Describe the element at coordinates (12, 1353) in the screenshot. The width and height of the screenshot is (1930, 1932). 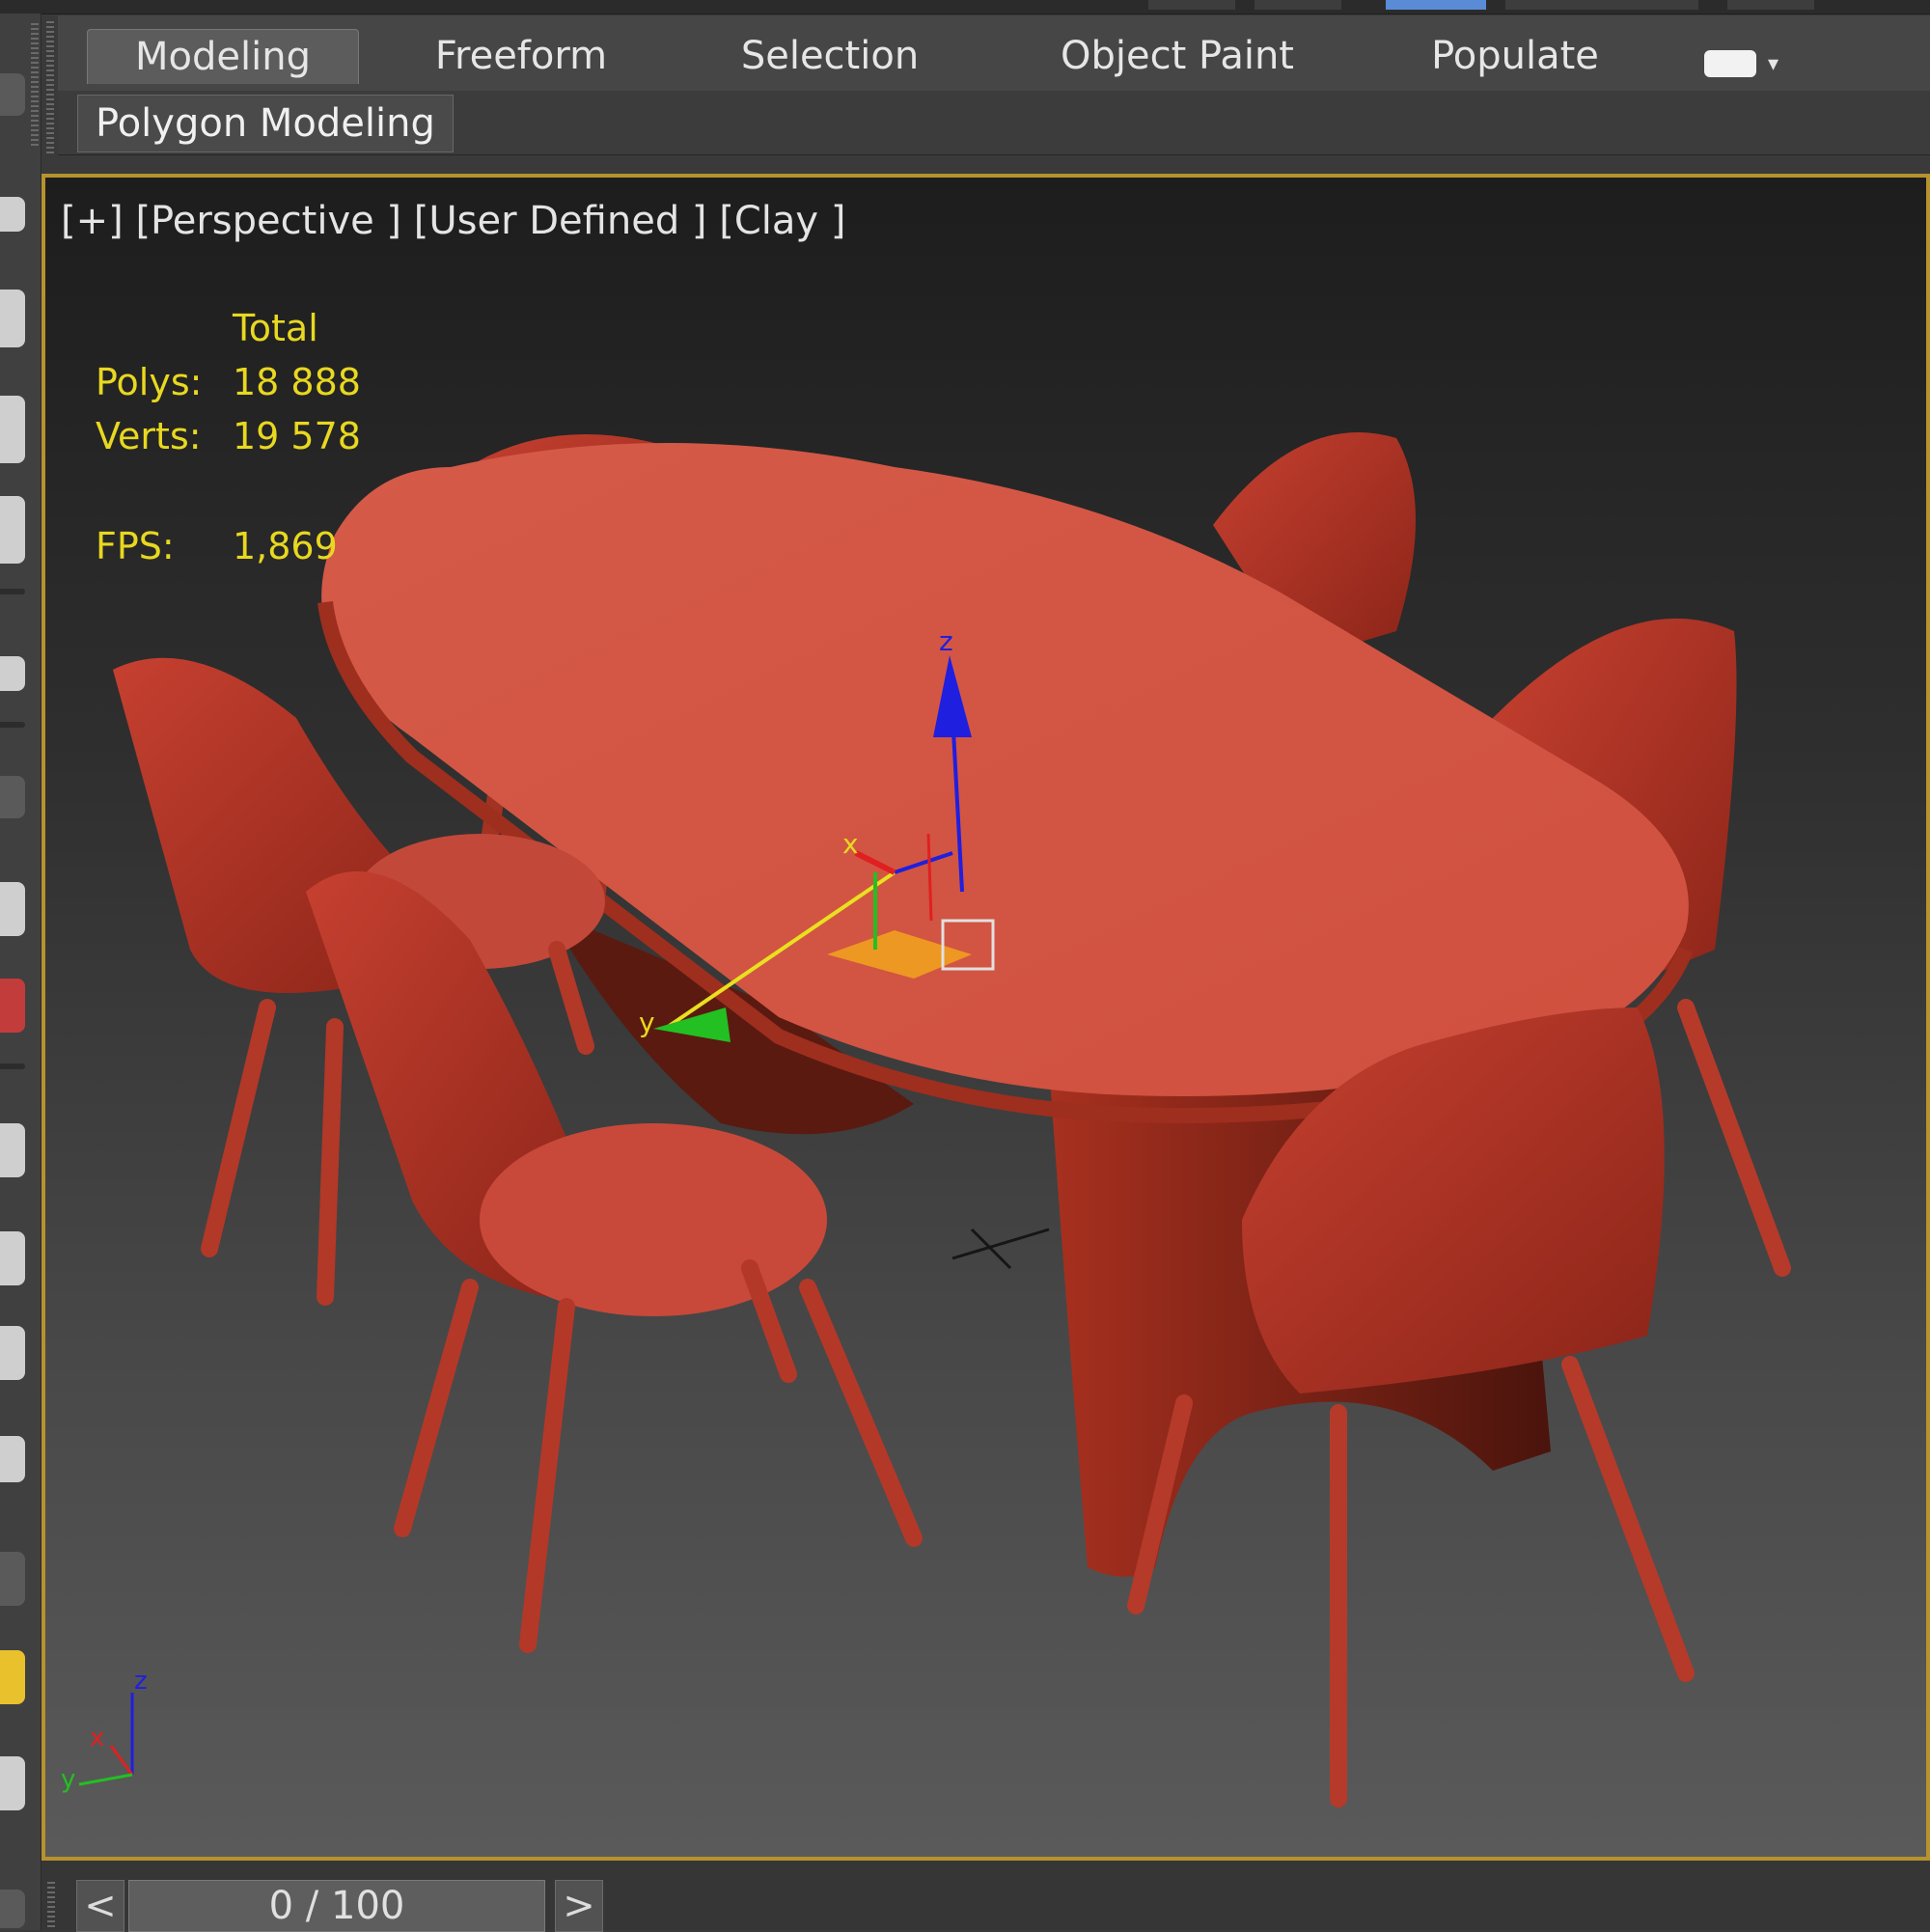
I see `torus-primitive-icon` at that location.